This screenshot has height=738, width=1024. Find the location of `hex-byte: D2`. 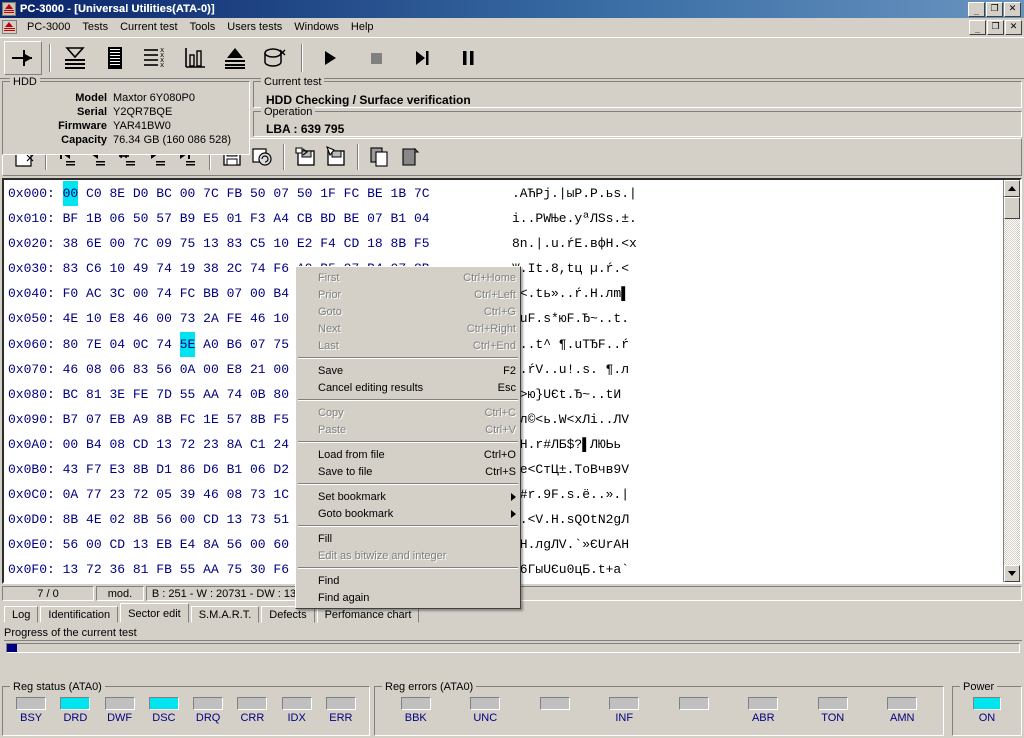

hex-byte: D2 is located at coordinates (281, 469).